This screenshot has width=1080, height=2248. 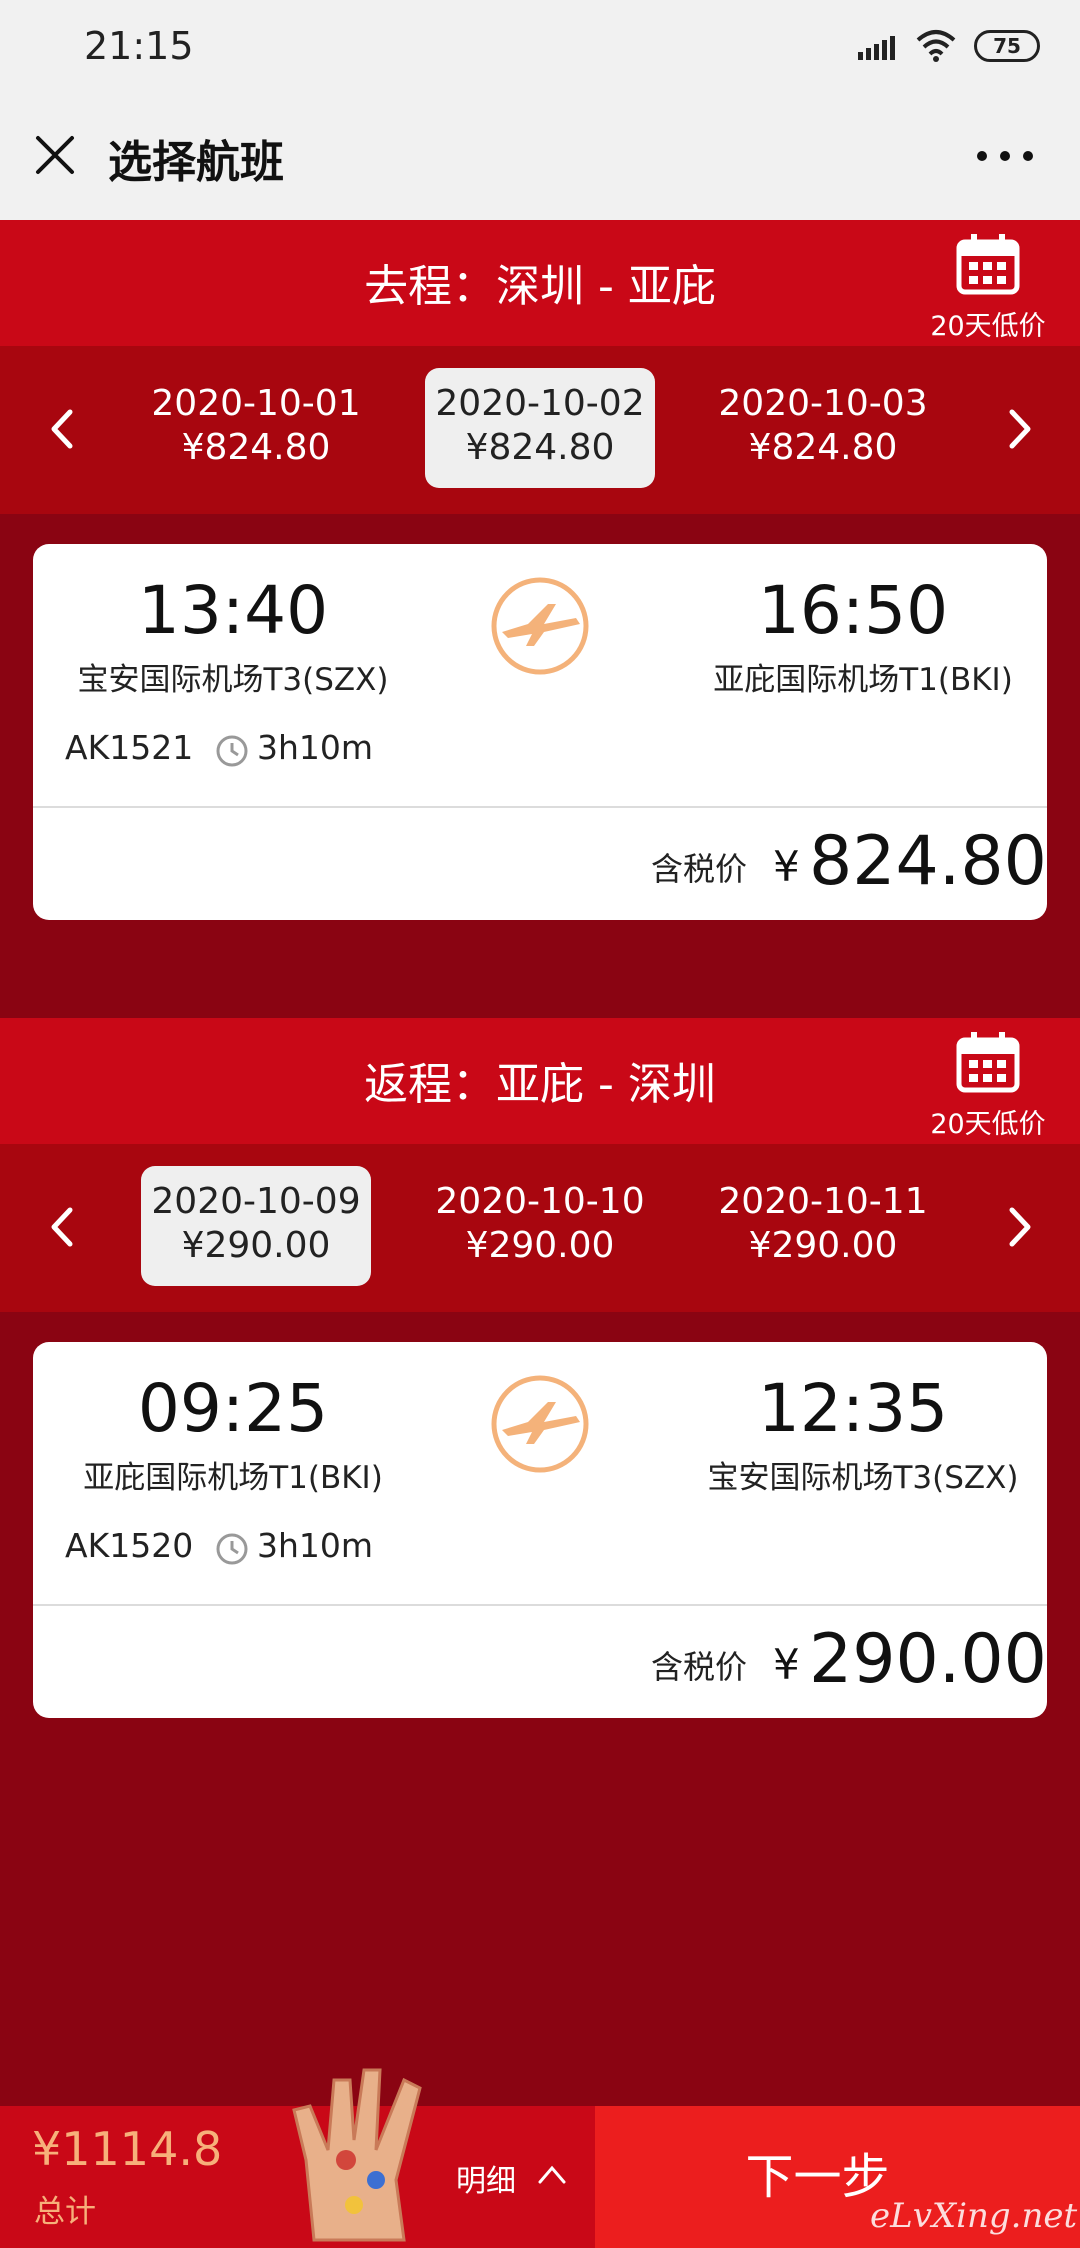 What do you see at coordinates (853, 1408) in the screenshot?
I see `arrival-time: 12:35` at bounding box center [853, 1408].